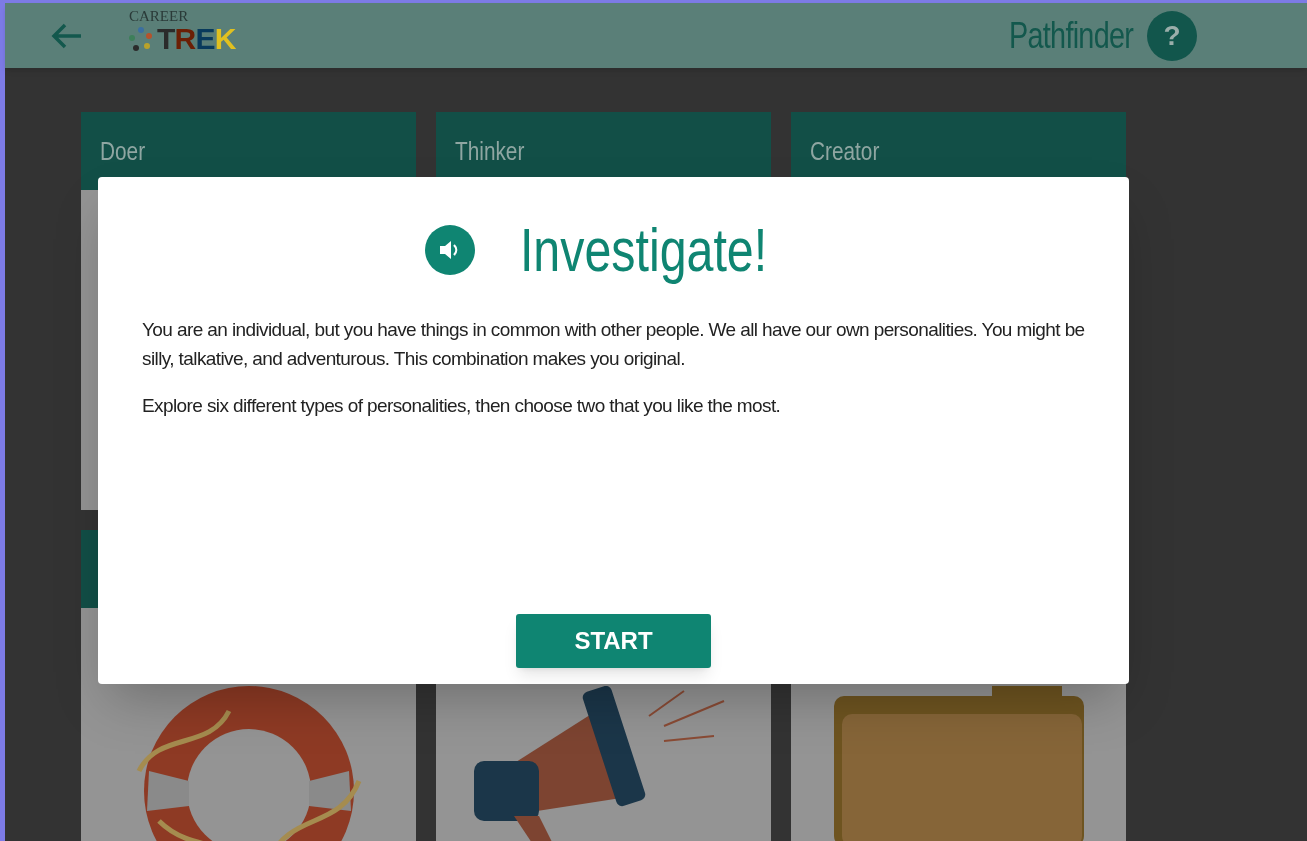 The height and width of the screenshot is (841, 1307). I want to click on logo-dots-icon, so click(141, 39).